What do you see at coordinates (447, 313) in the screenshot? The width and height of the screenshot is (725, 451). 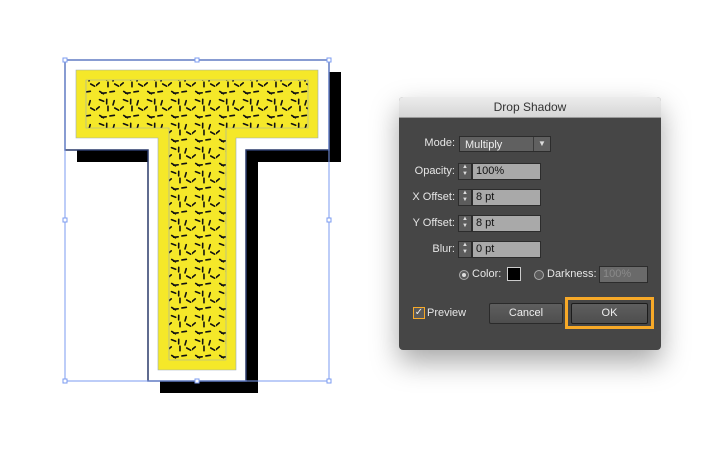 I see `preview-label: Preview` at bounding box center [447, 313].